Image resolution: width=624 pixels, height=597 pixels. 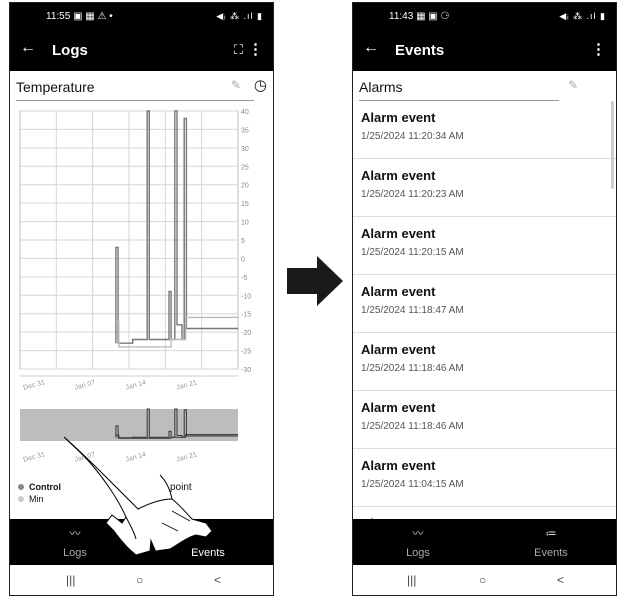 I want to click on list-icon: ≔, so click(x=551, y=534).